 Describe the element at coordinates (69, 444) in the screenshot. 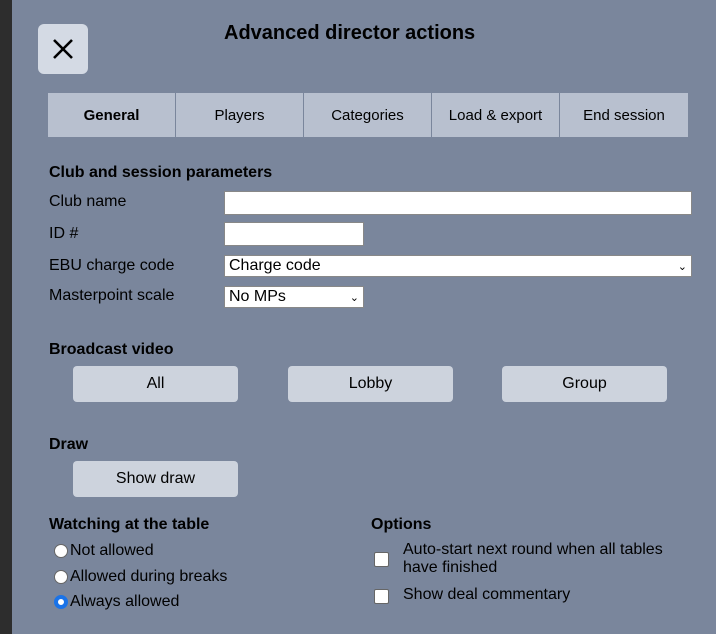

I see `draw-section-title: Draw` at that location.